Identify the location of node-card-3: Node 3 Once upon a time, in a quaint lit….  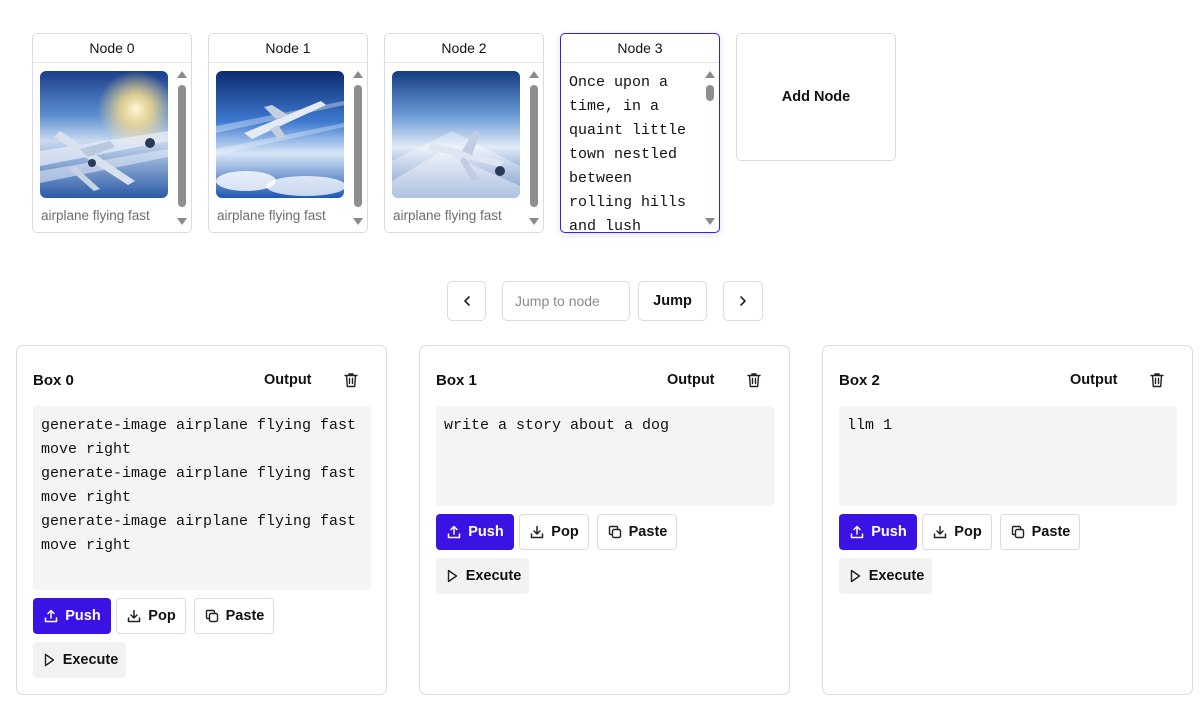
(640, 133).